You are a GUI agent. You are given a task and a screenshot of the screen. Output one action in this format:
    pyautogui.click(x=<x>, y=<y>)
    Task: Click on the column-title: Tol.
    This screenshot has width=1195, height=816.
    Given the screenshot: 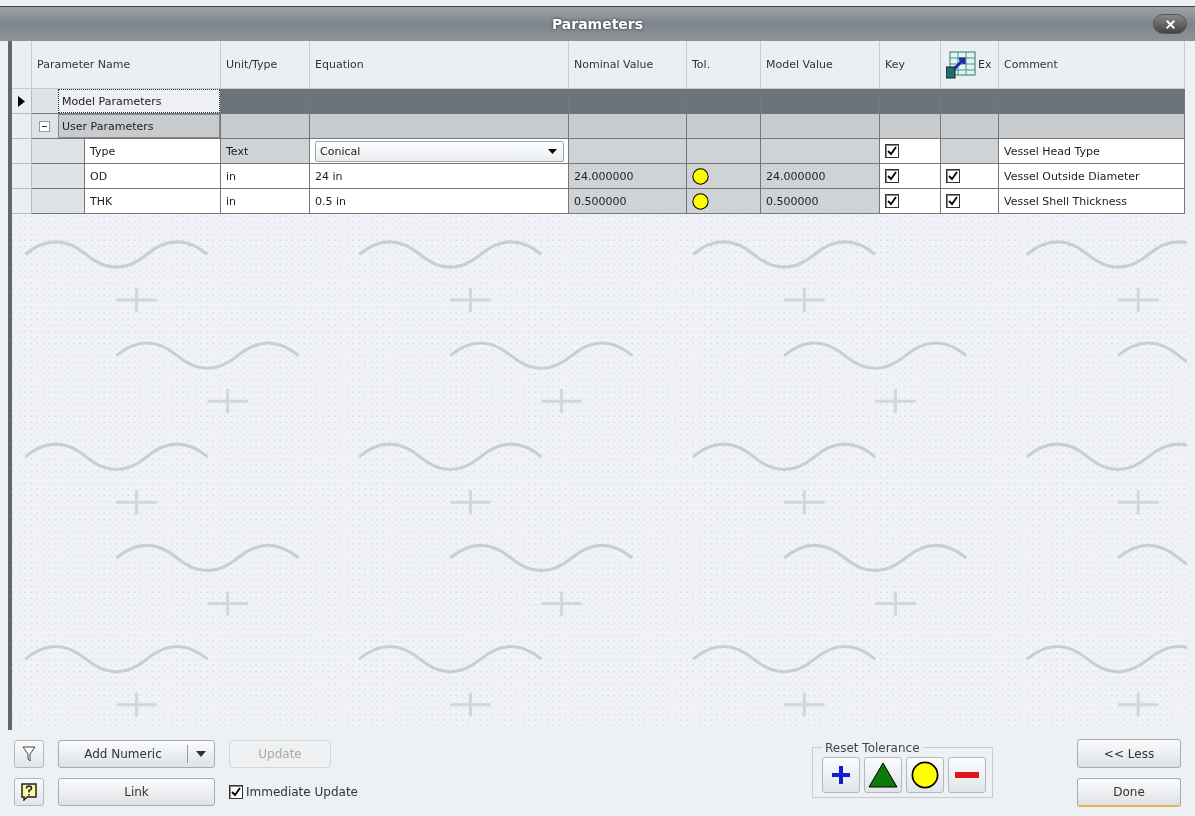 What is the action you would take?
    pyautogui.click(x=701, y=64)
    